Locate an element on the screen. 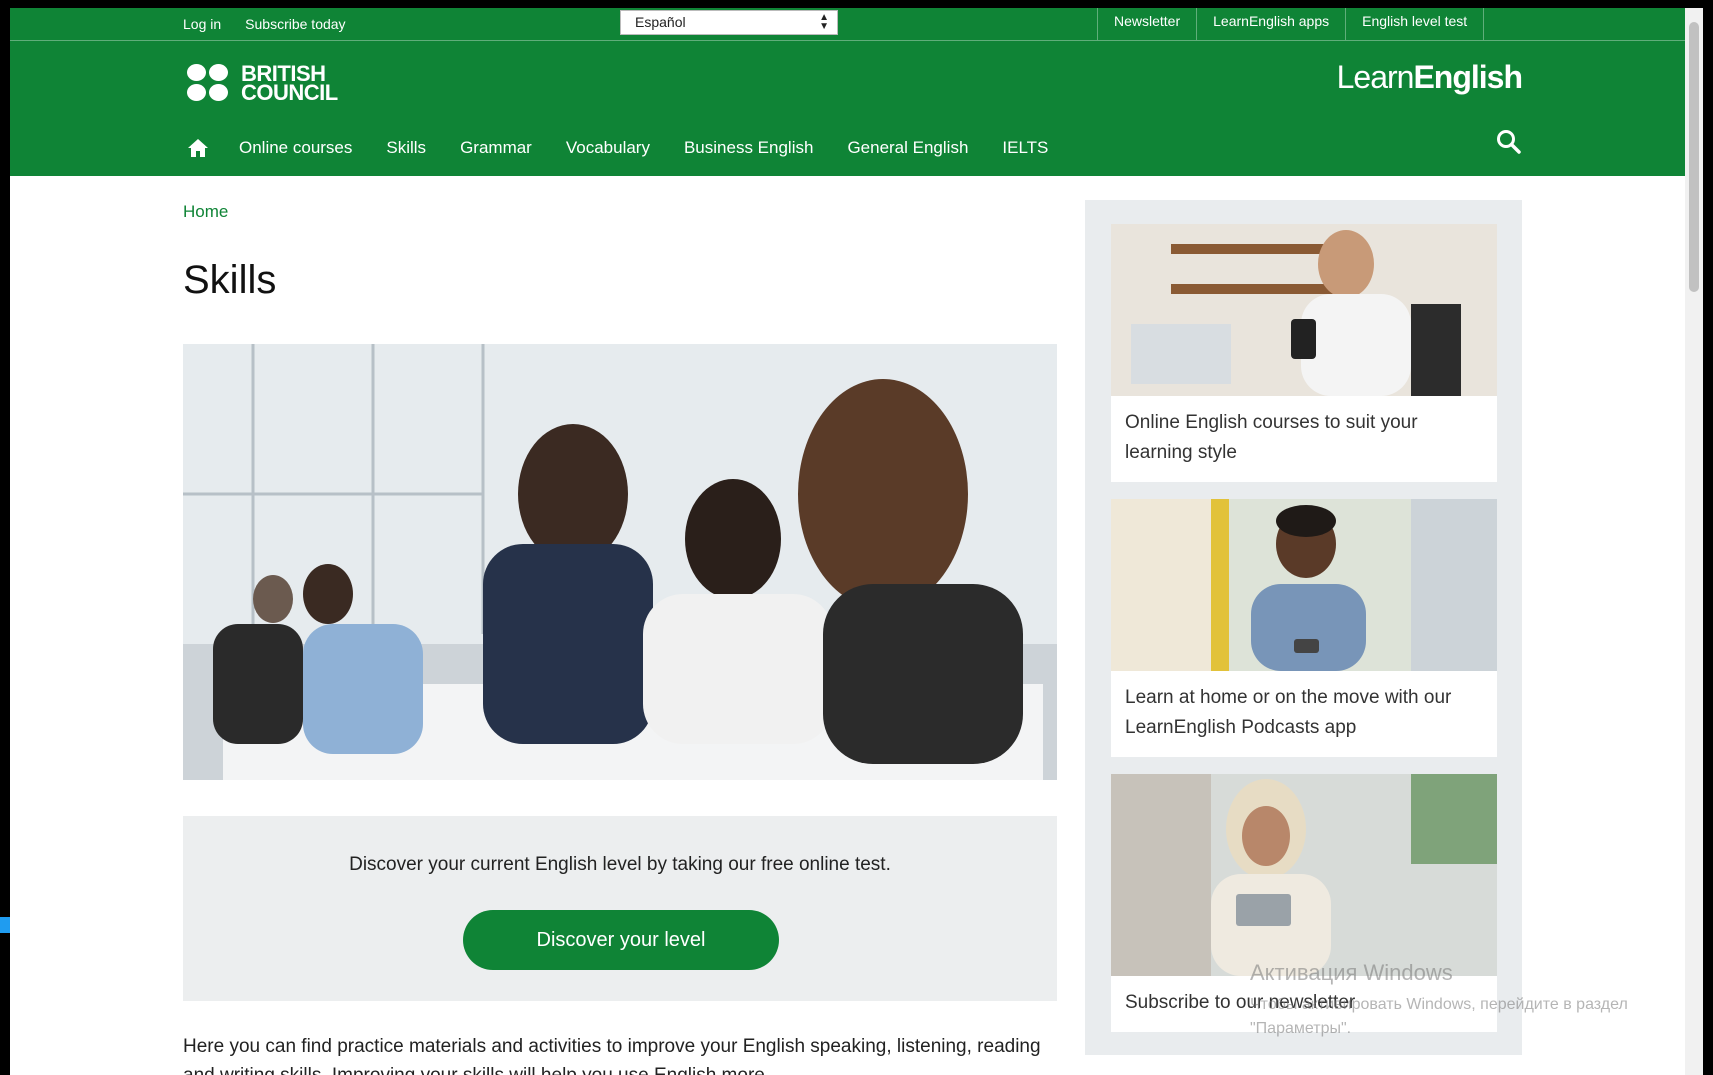 Image resolution: width=1713 pixels, height=1075 pixels. british-council-logo: BRITISH COUNCIL is located at coordinates (262, 84).